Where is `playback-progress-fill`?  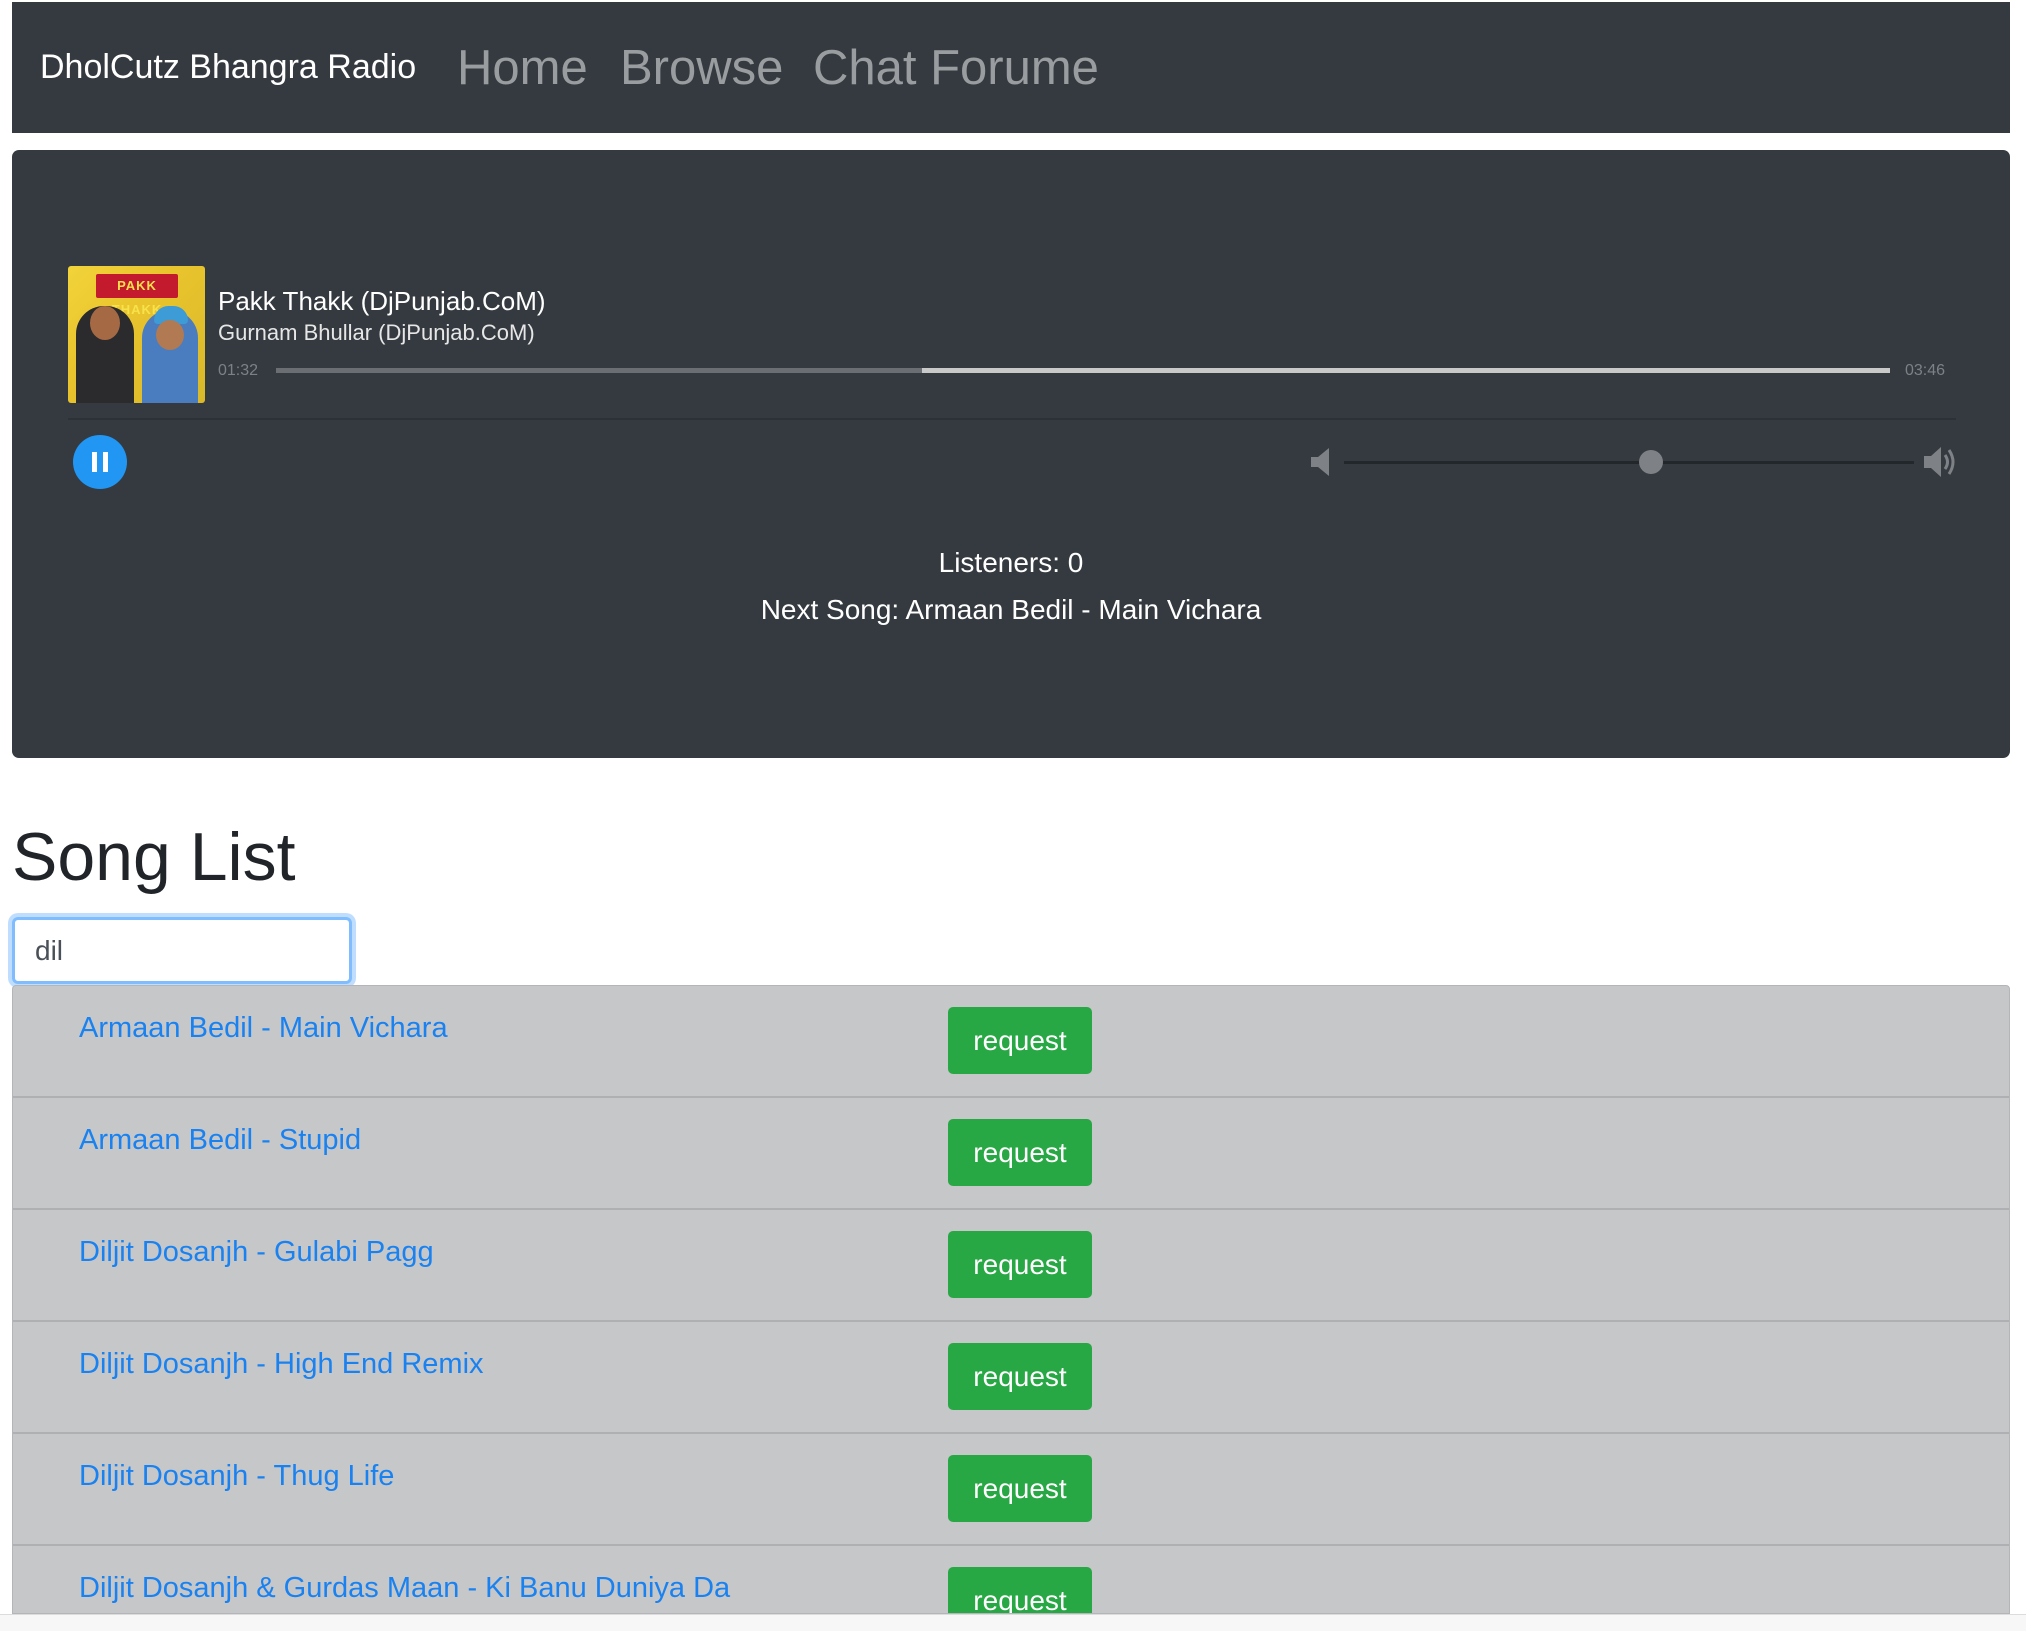 playback-progress-fill is located at coordinates (599, 370).